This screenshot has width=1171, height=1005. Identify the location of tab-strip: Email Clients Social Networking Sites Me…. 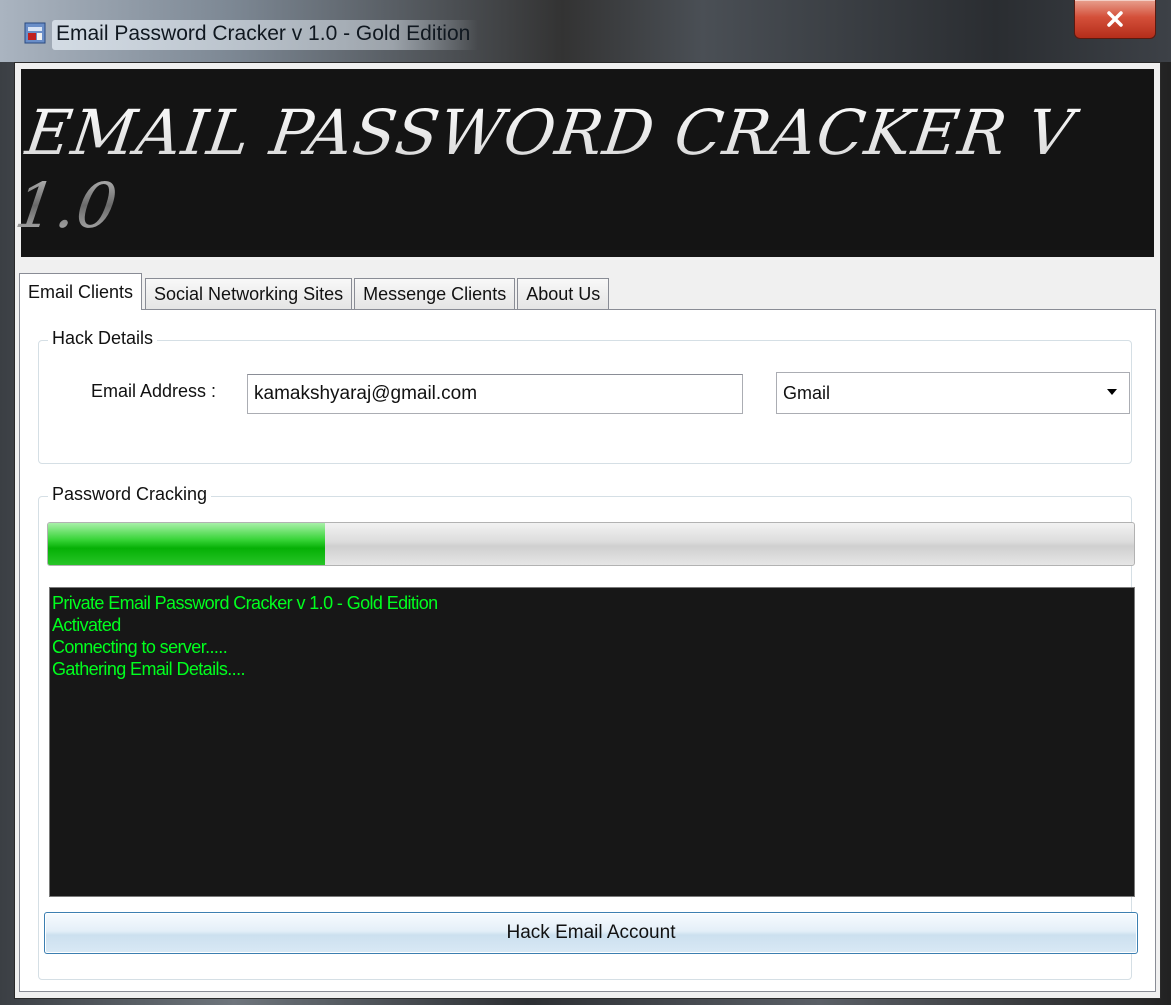
(315, 291).